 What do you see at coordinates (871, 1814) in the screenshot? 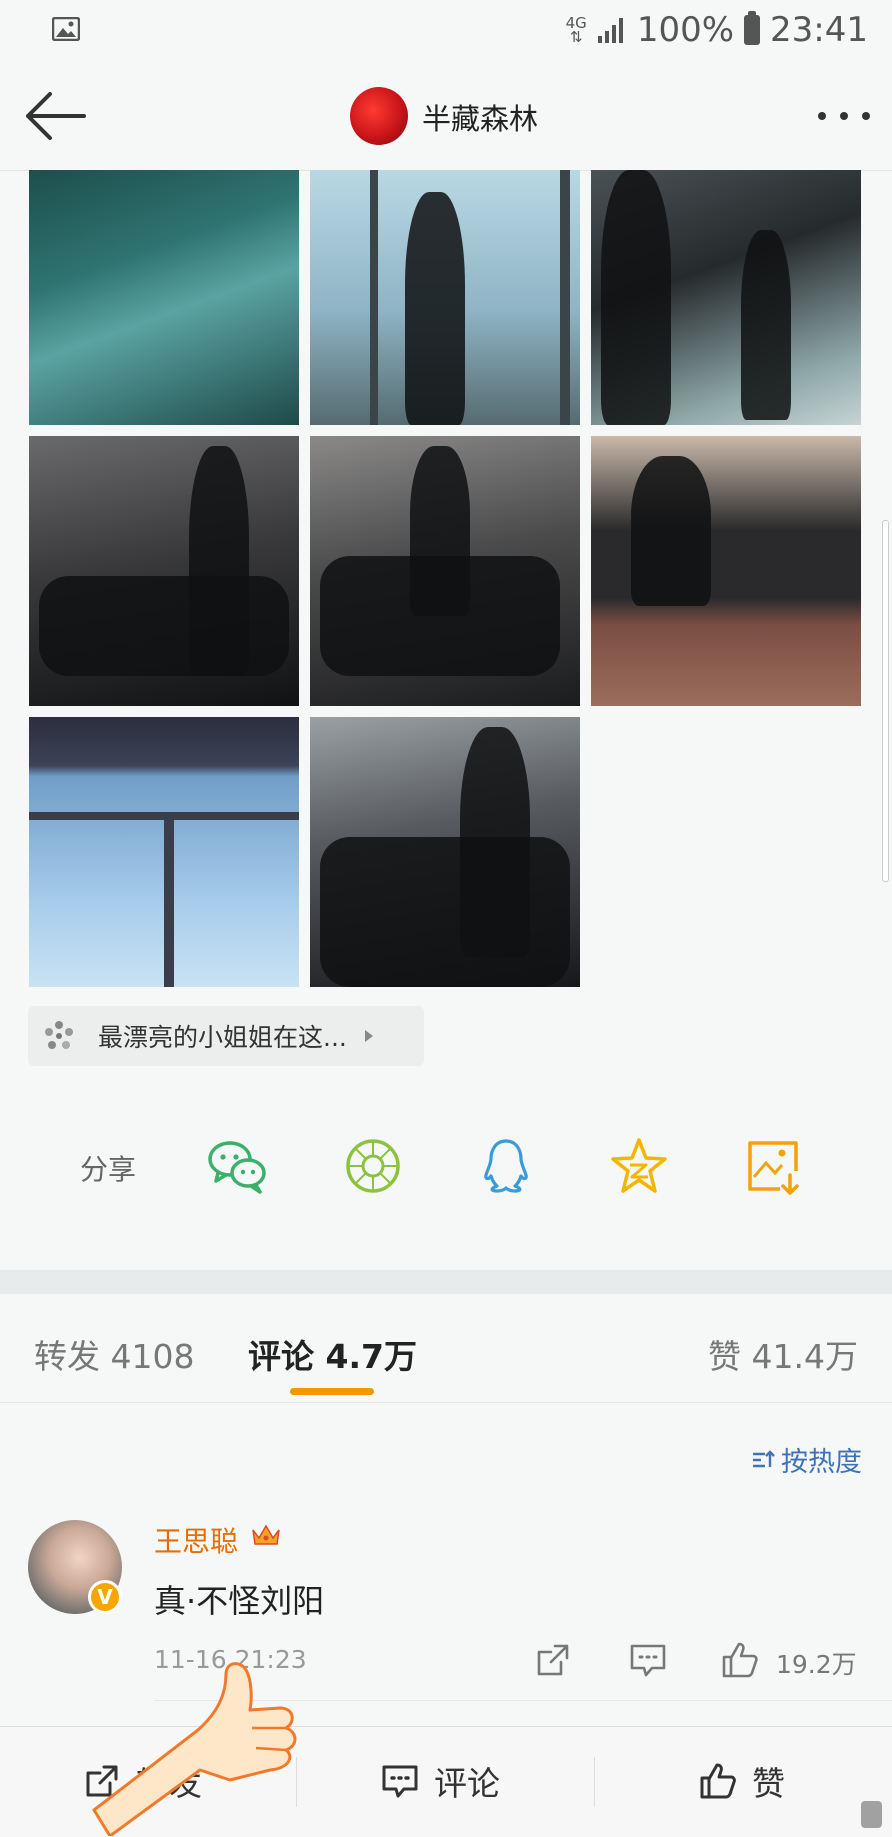
I see `watermark` at bounding box center [871, 1814].